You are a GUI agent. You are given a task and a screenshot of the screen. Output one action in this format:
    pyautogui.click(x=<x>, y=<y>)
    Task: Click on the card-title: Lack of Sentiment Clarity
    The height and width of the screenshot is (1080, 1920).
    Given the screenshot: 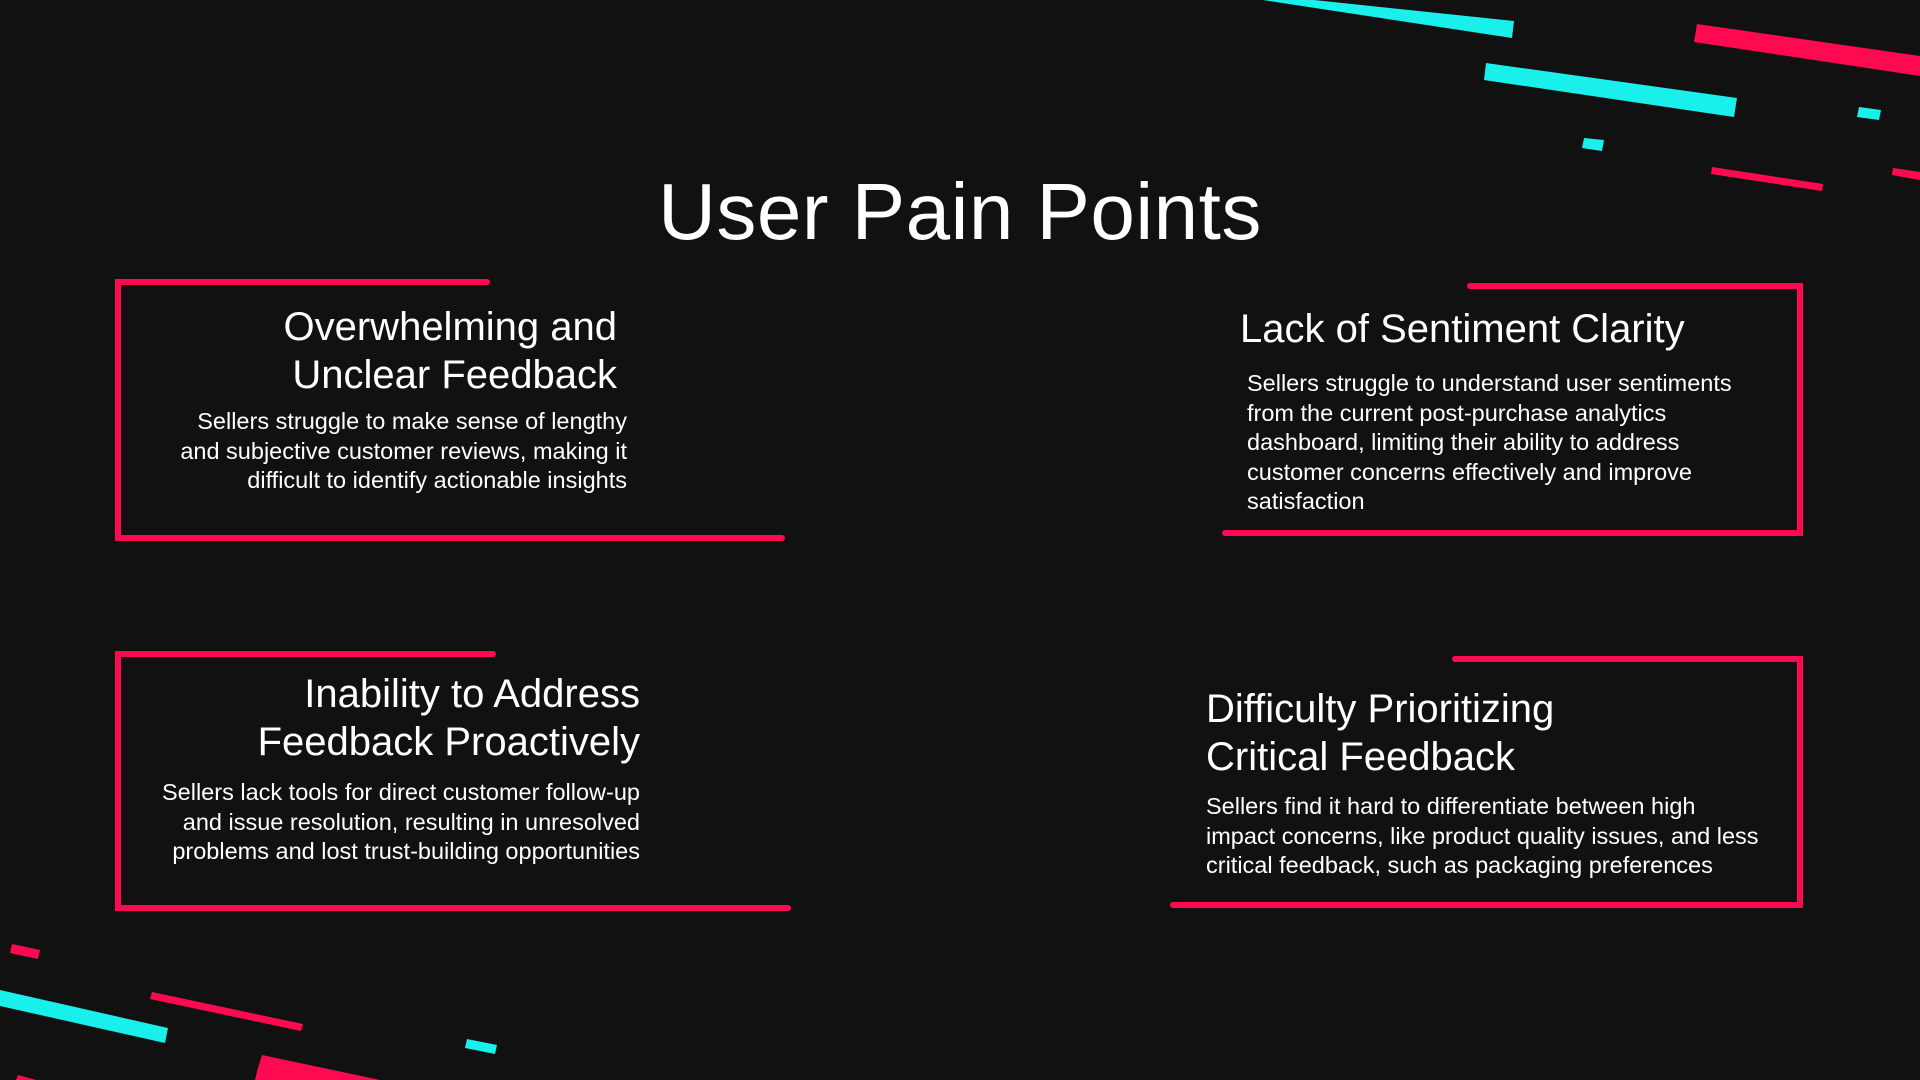 What is the action you would take?
    pyautogui.click(x=1462, y=329)
    